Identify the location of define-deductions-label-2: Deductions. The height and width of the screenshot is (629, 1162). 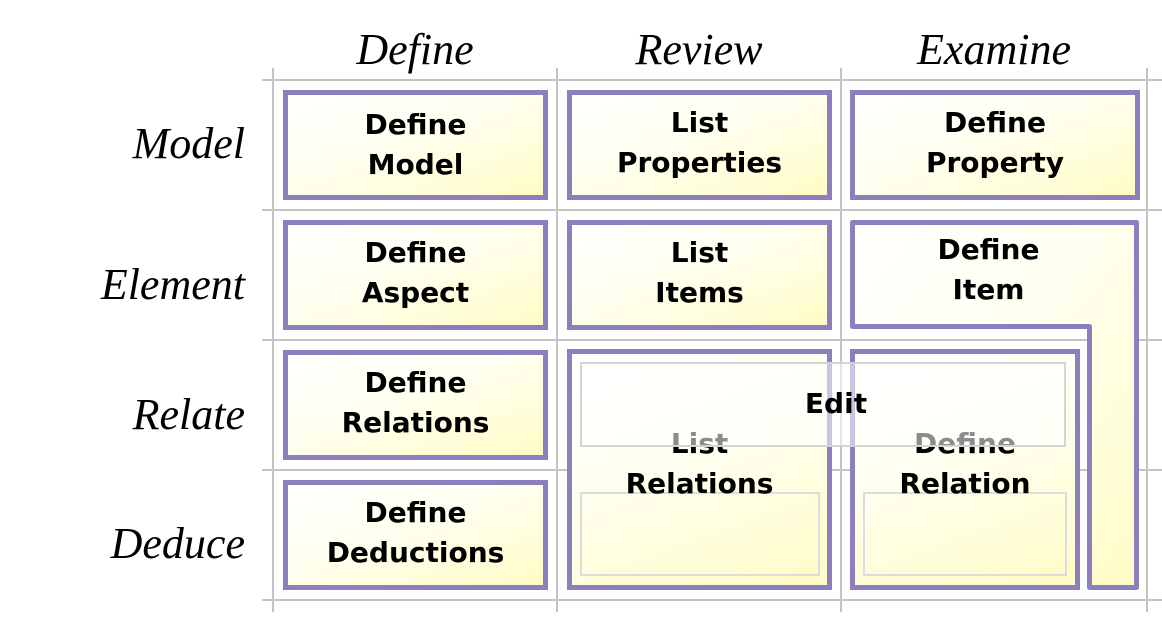
(415, 552).